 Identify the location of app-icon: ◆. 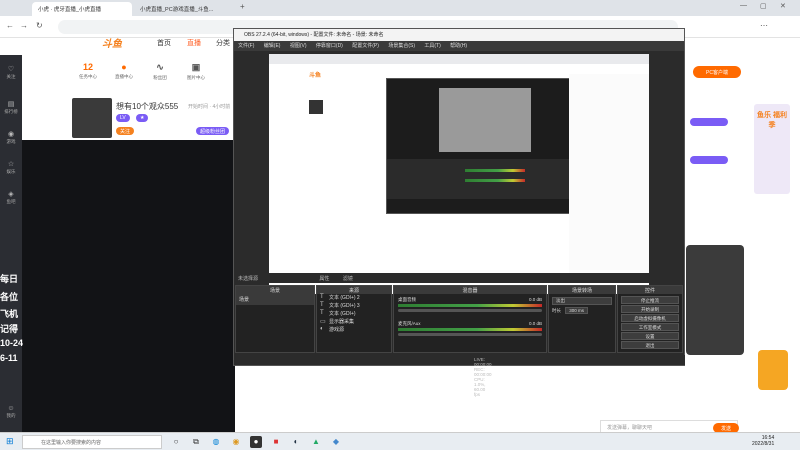
(336, 442).